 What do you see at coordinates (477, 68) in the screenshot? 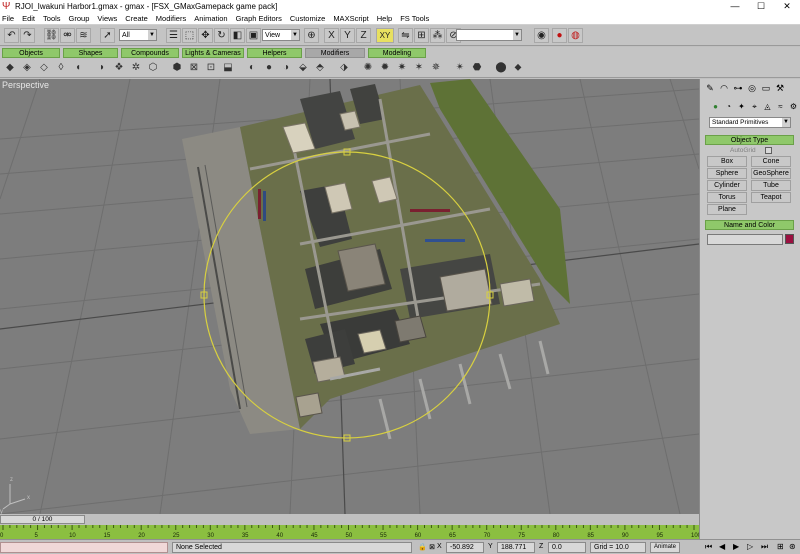
I see `cap-holes-icon: ⬣` at bounding box center [477, 68].